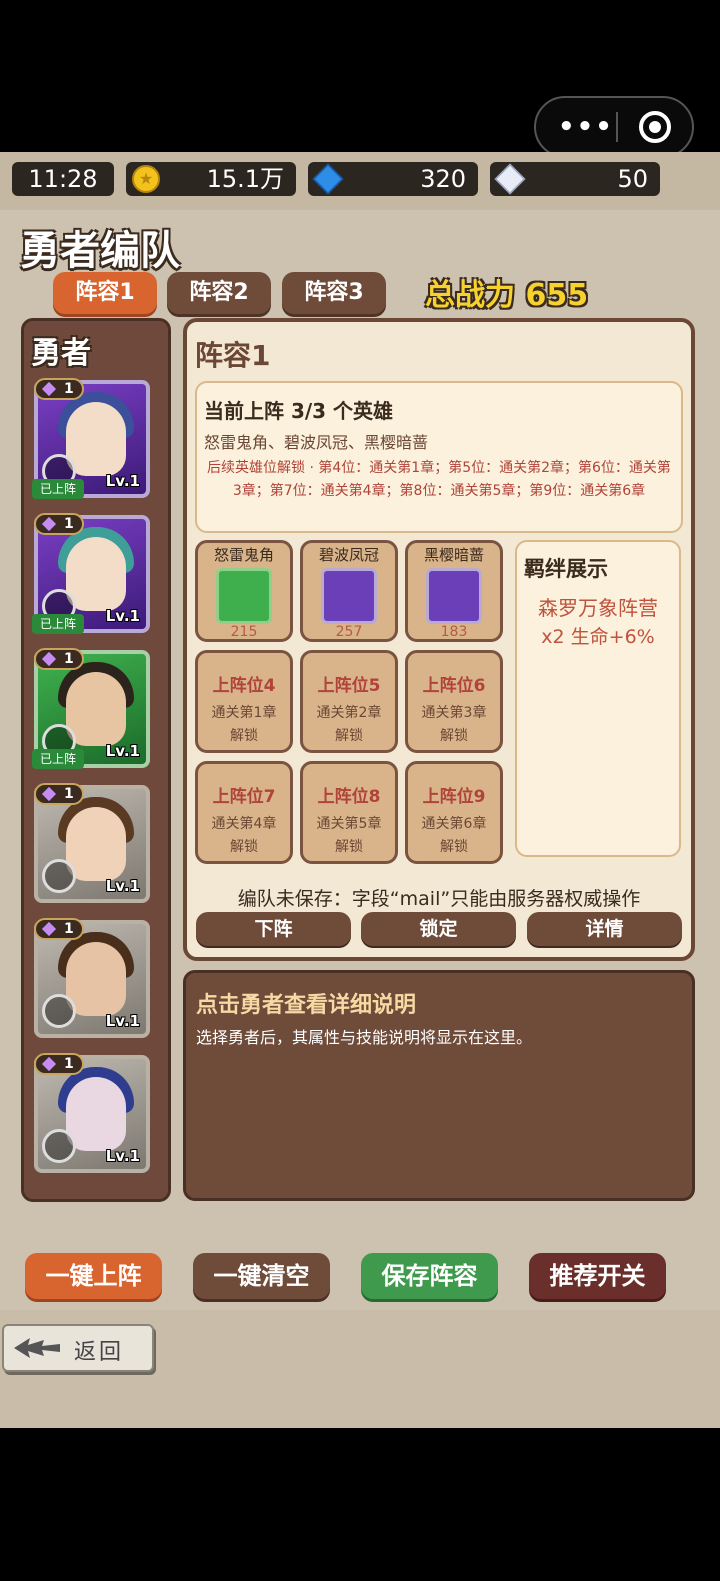  I want to click on time-text: 11:28, so click(63, 179).